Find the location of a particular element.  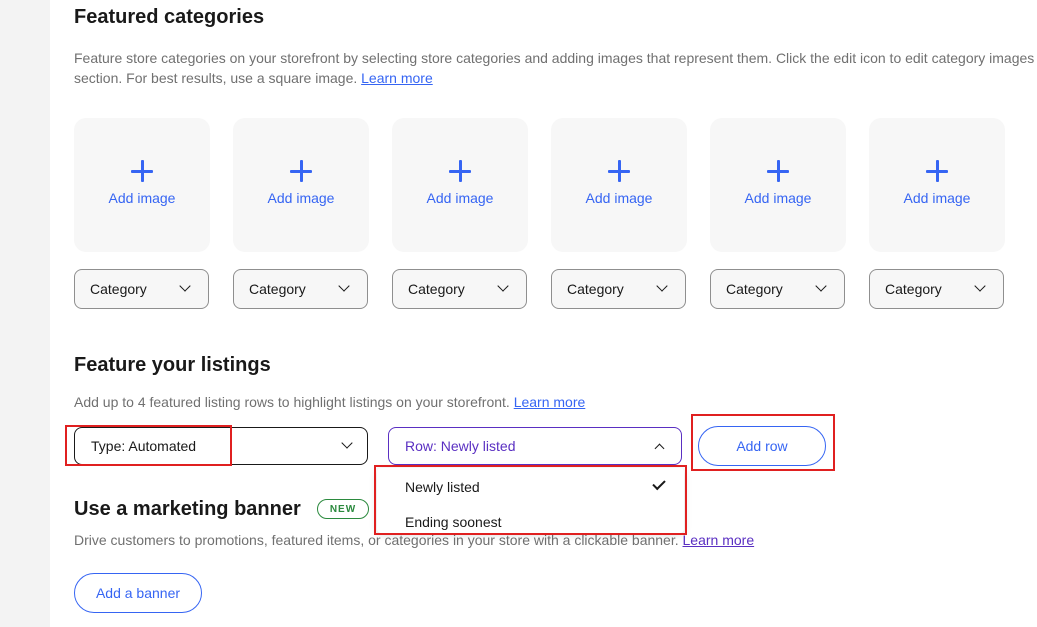

listing-row-select: Row: Newly listed is located at coordinates (535, 446).